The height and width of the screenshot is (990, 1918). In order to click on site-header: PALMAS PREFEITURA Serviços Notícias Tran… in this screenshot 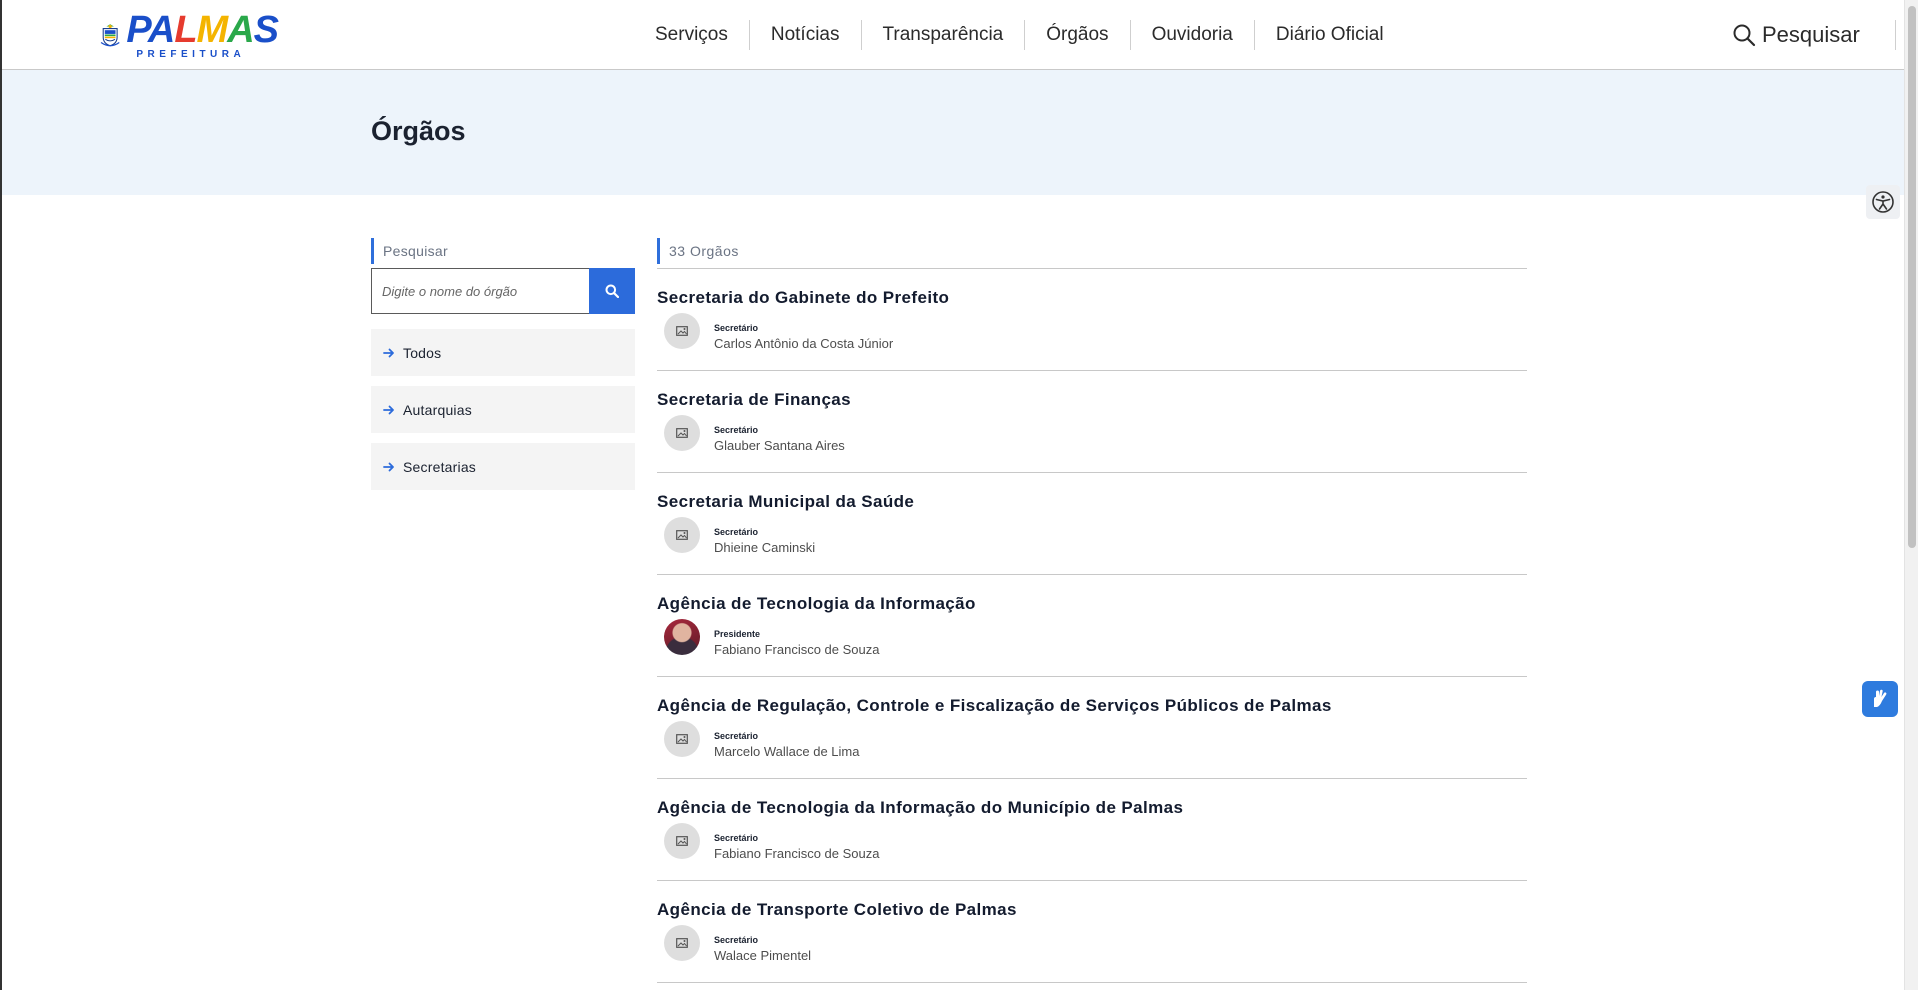, I will do `click(953, 35)`.